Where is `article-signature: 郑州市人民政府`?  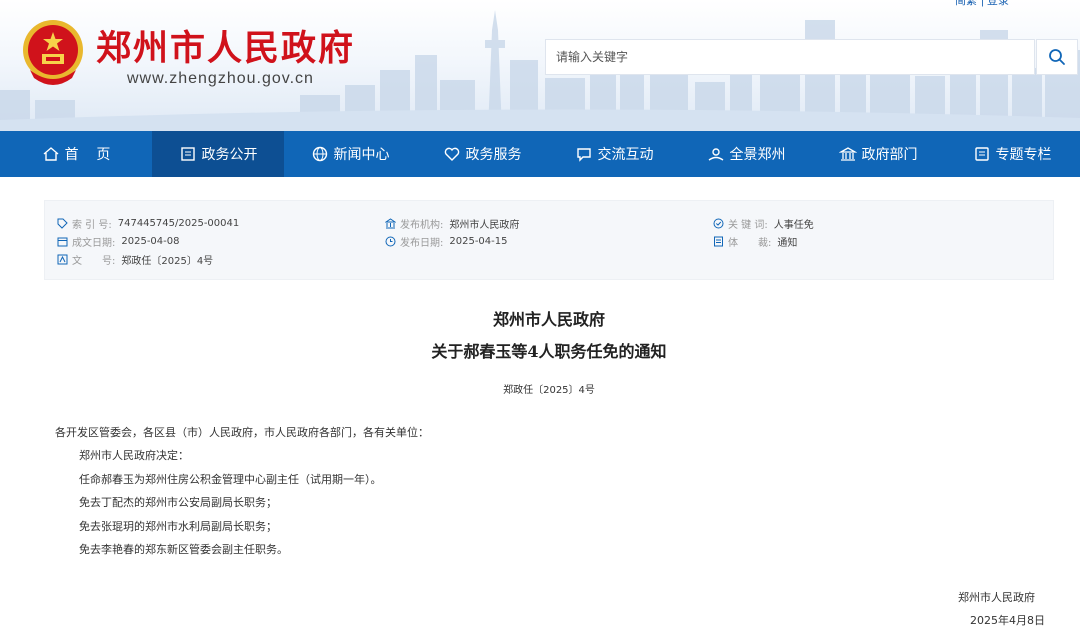
article-signature: 郑州市人民政府 is located at coordinates (996, 597).